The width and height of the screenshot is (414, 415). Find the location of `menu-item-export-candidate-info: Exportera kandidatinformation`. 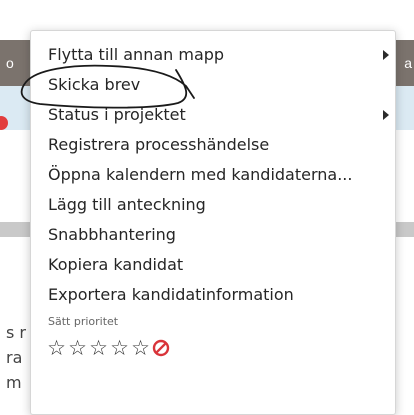

menu-item-export-candidate-info: Exportera kandidatinformation is located at coordinates (213, 295).